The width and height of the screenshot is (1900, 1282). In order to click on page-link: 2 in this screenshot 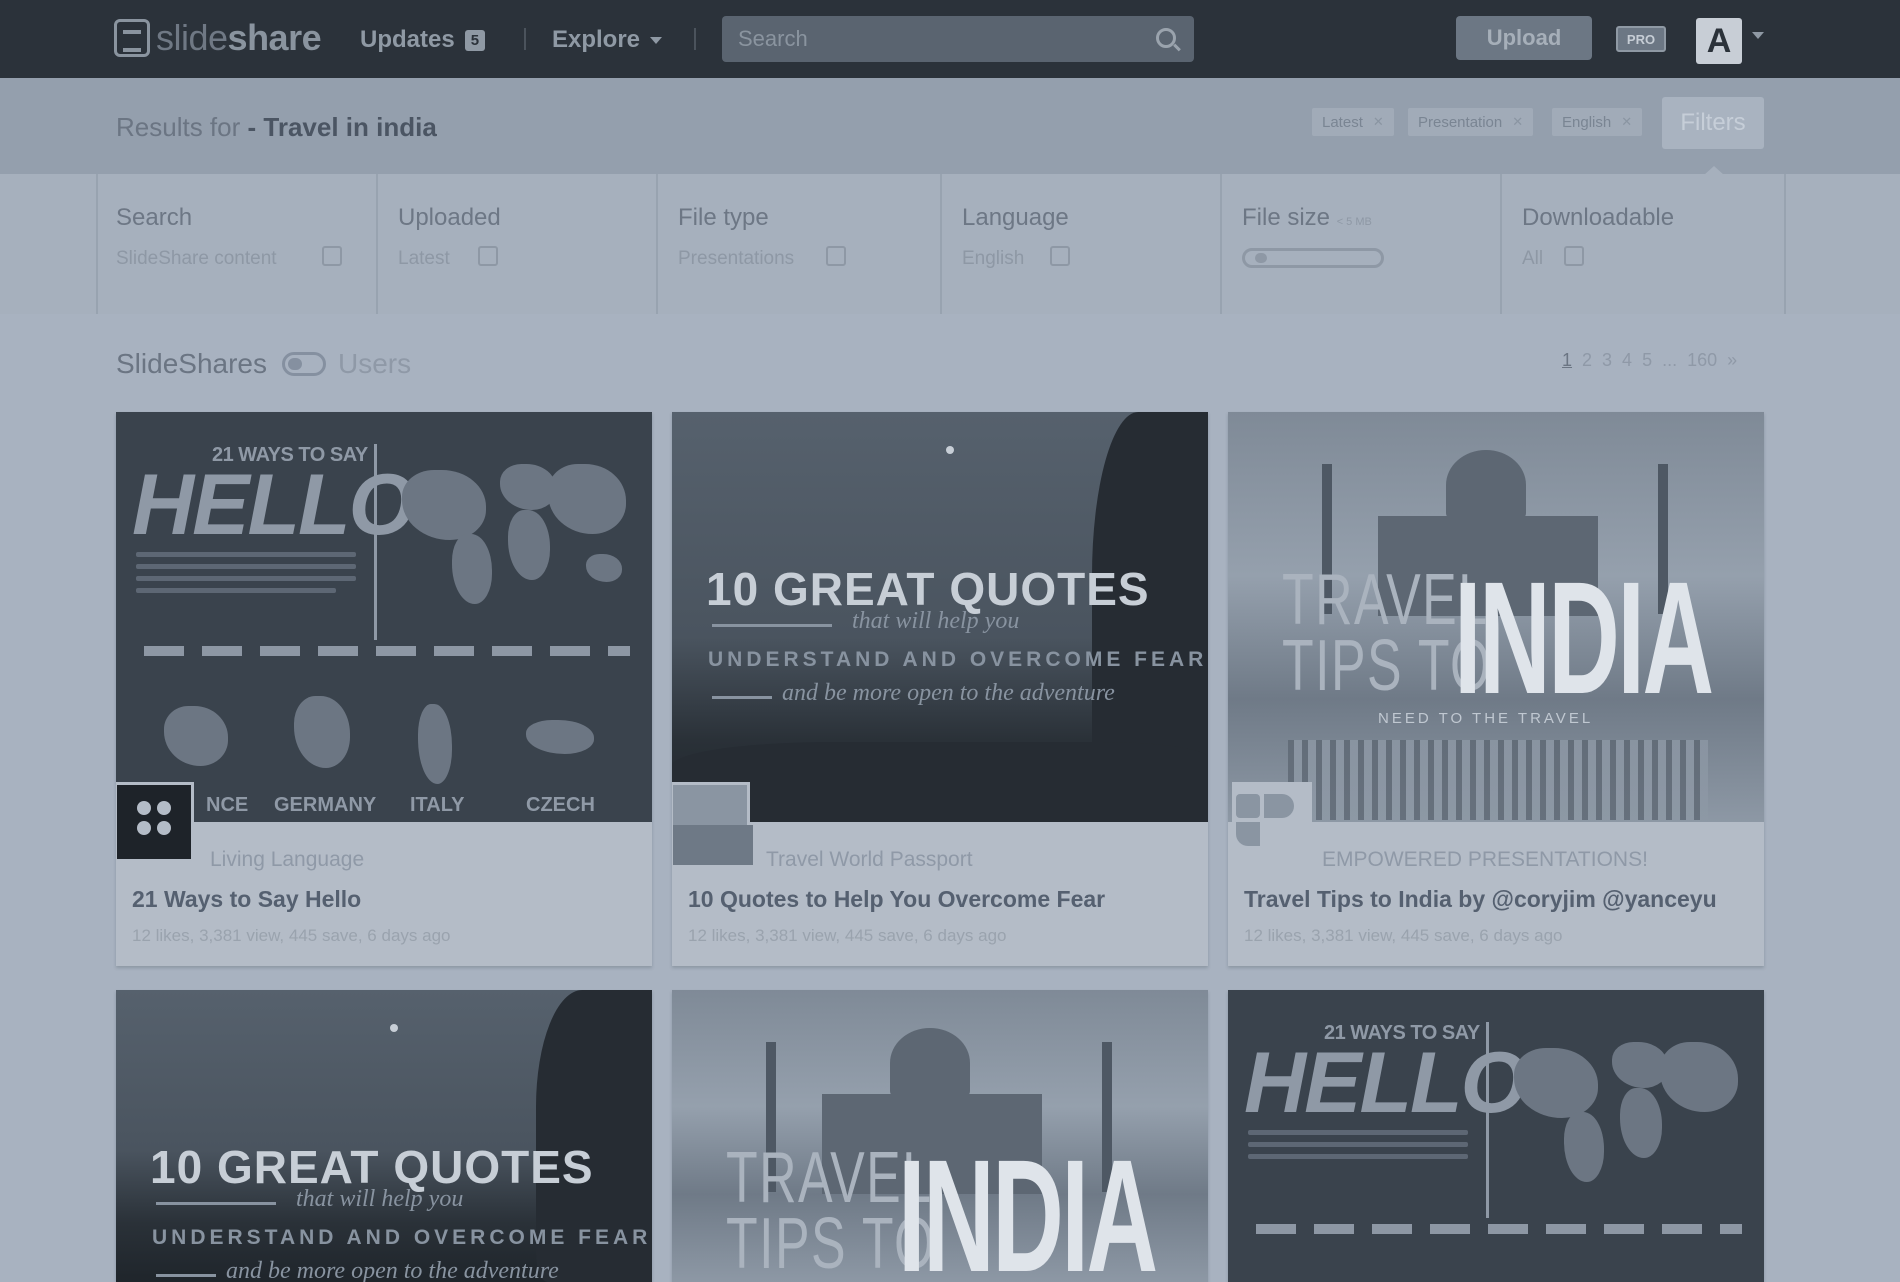, I will do `click(1587, 360)`.